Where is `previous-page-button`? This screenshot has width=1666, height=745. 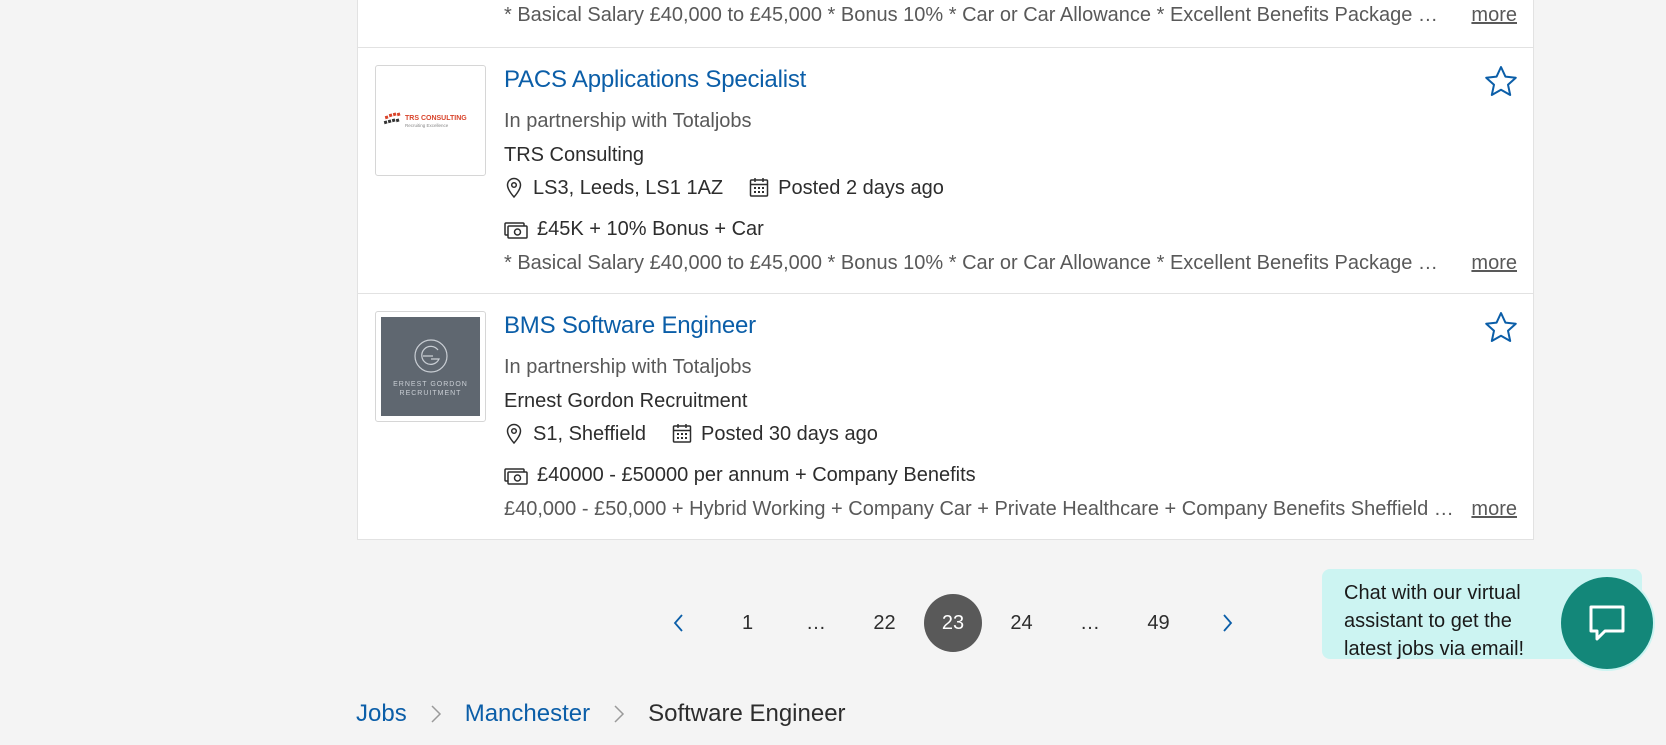 previous-page-button is located at coordinates (679, 623).